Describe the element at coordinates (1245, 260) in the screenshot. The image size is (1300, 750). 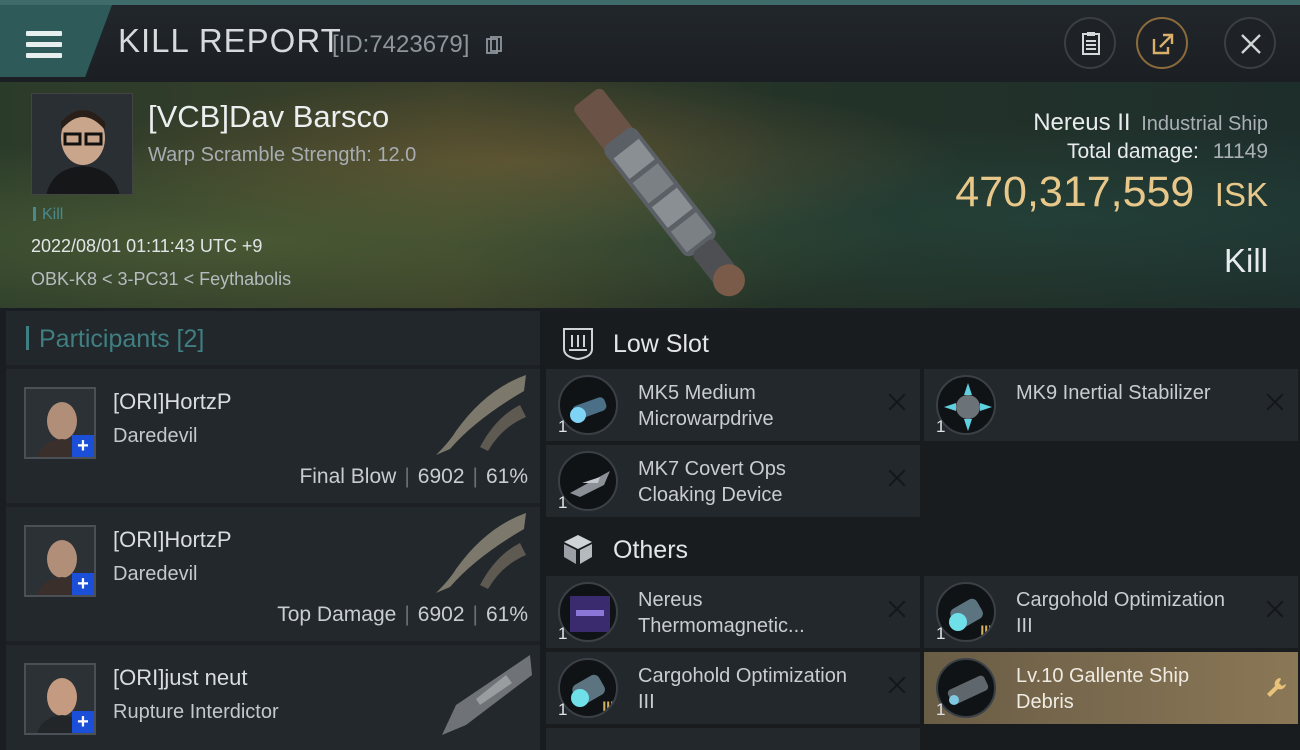
I see `kill-result: Kill` at that location.